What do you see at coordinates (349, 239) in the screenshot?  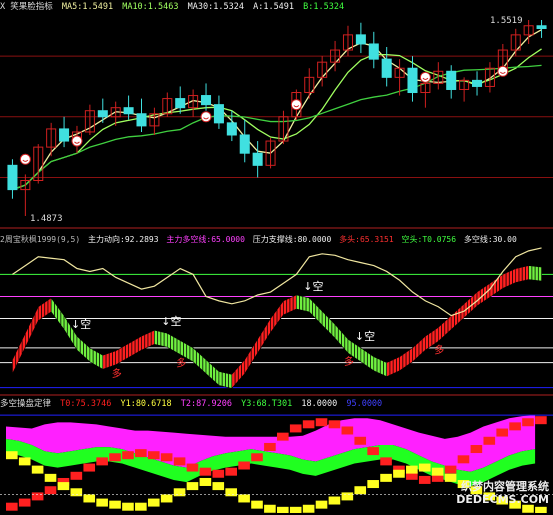 I see `long-label-text: 多头:` at bounding box center [349, 239].